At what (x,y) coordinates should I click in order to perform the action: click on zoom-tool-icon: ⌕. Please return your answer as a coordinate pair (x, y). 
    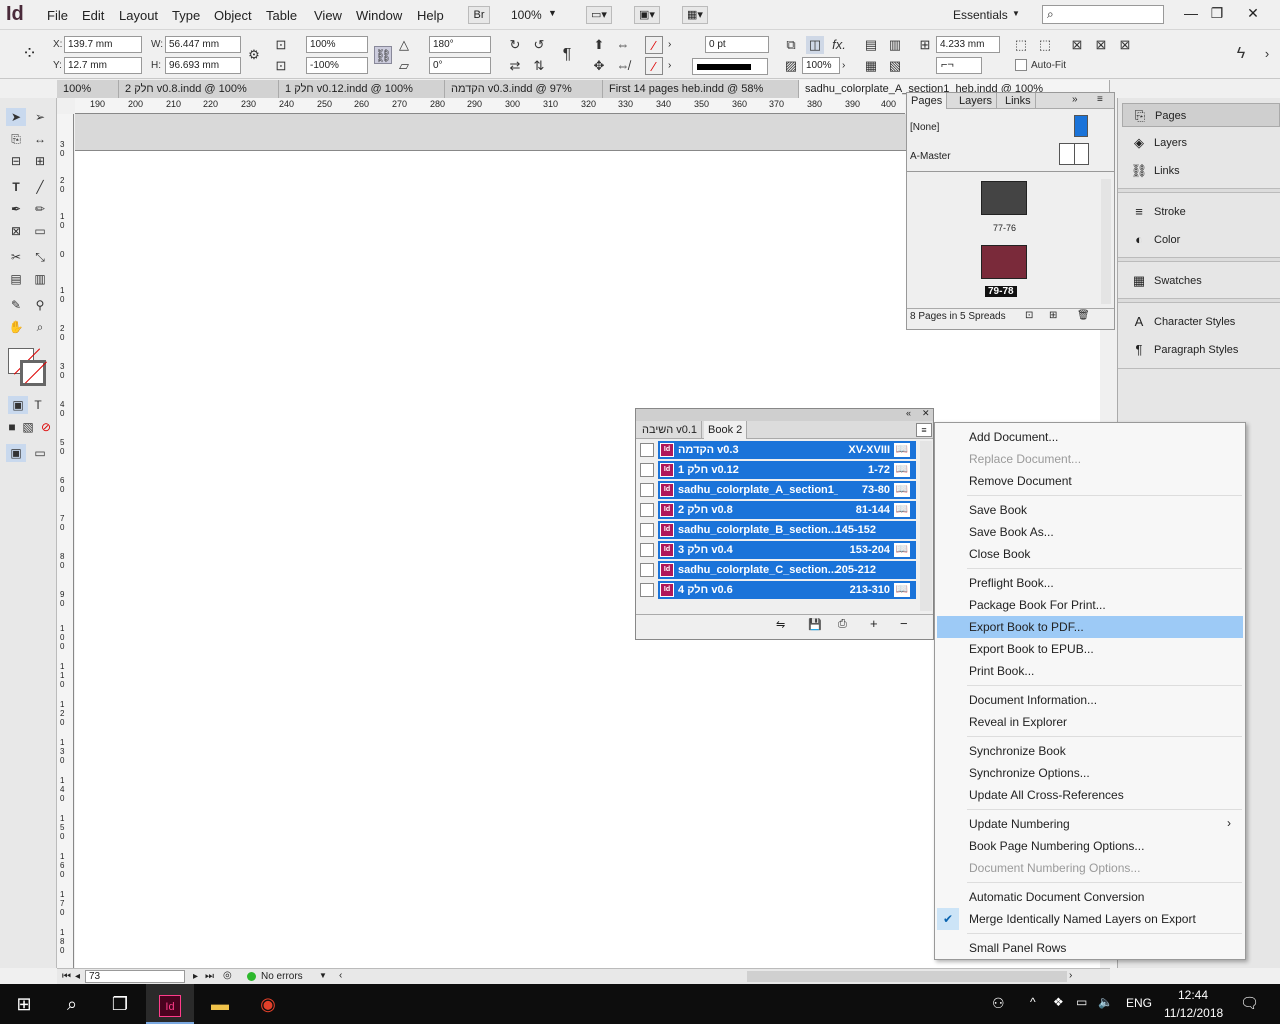
    Looking at the image, I should click on (40, 327).